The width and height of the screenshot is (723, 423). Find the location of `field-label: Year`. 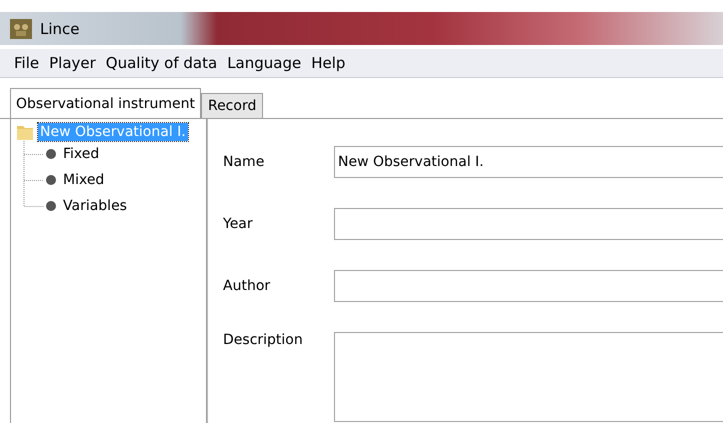

field-label: Year is located at coordinates (238, 224).